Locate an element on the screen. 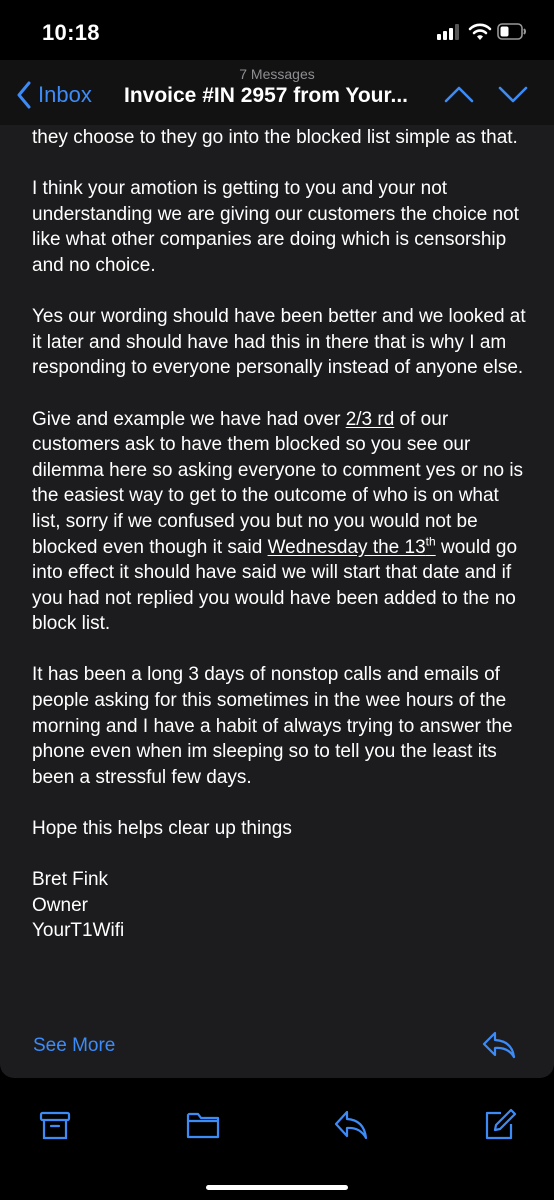 The width and height of the screenshot is (554, 1200). bottom-toolbar is located at coordinates (277, 1139).